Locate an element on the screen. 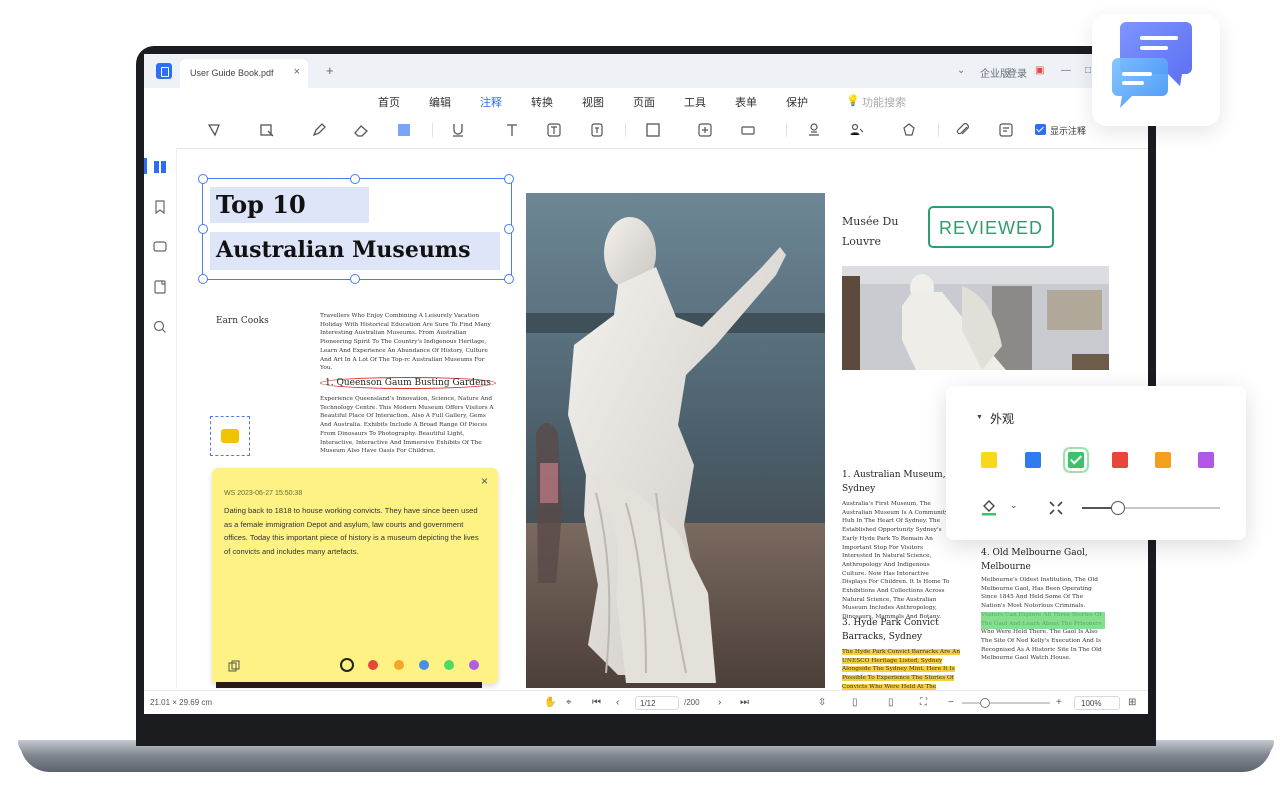  menu-tools: 工具 is located at coordinates (695, 102).